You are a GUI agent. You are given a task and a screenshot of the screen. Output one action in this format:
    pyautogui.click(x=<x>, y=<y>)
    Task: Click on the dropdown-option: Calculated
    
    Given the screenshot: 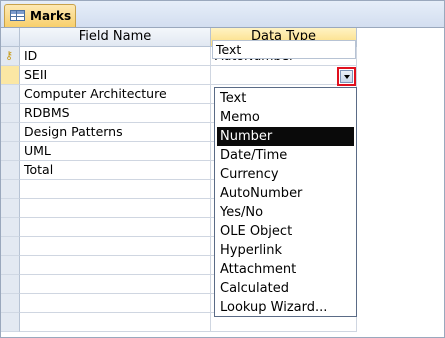 What is the action you would take?
    pyautogui.click(x=285, y=288)
    